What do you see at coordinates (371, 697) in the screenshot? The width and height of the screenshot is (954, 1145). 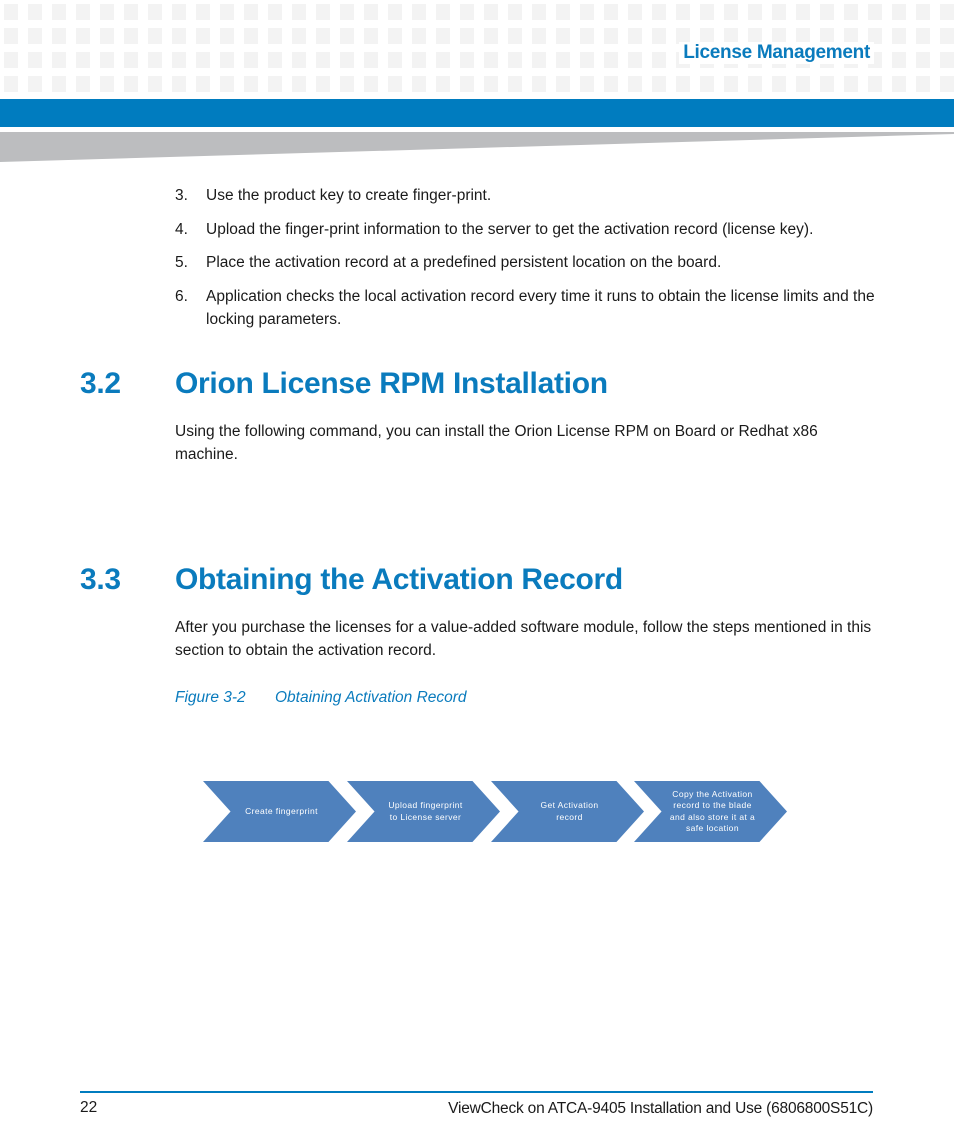 I see `figure-title: Obtaining Activation Record` at bounding box center [371, 697].